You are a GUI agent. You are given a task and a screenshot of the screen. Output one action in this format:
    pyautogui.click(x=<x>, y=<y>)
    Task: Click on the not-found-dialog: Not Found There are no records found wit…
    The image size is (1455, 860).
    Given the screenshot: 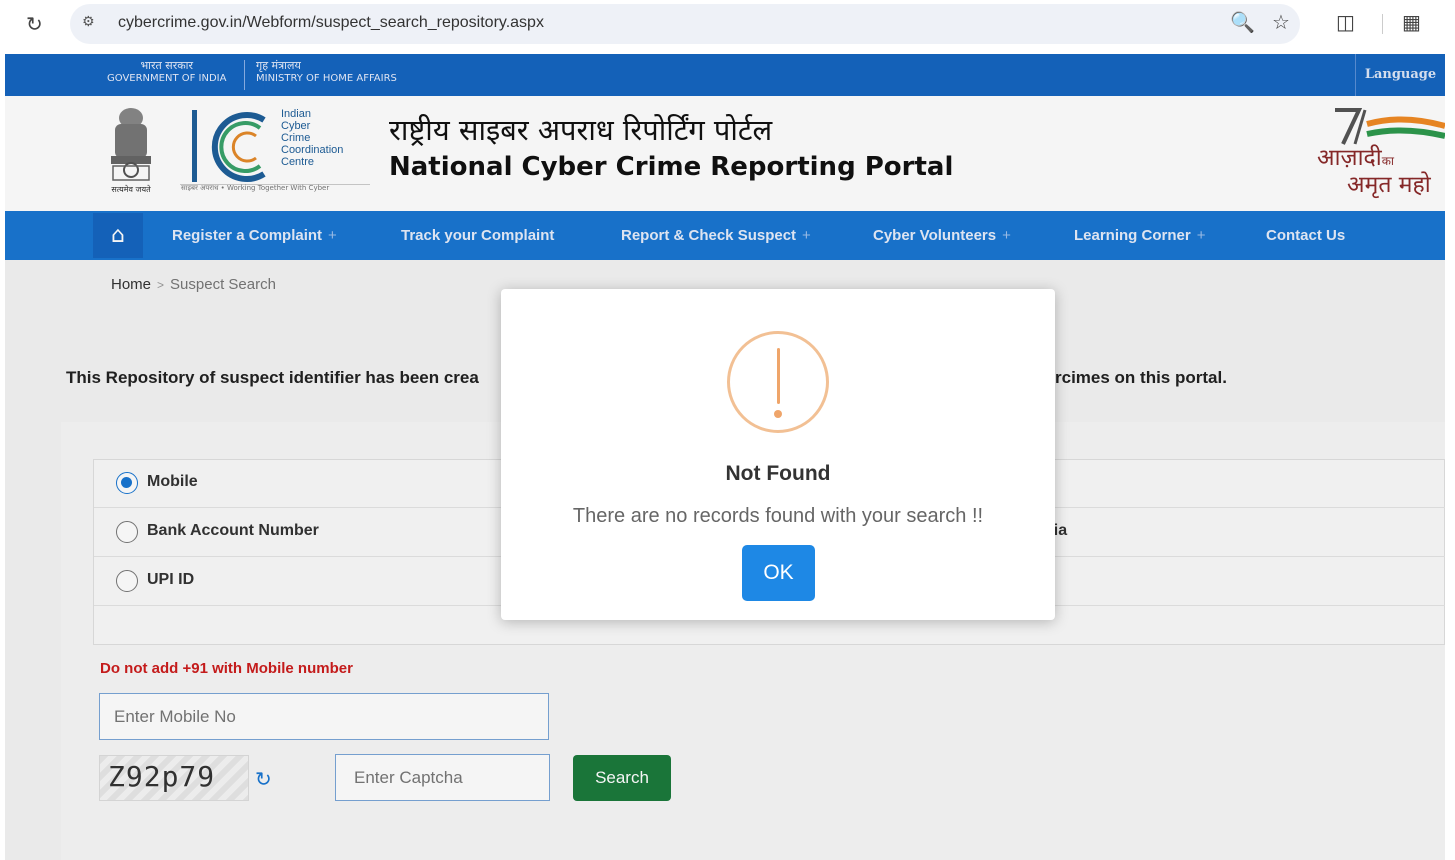 What is the action you would take?
    pyautogui.click(x=778, y=454)
    